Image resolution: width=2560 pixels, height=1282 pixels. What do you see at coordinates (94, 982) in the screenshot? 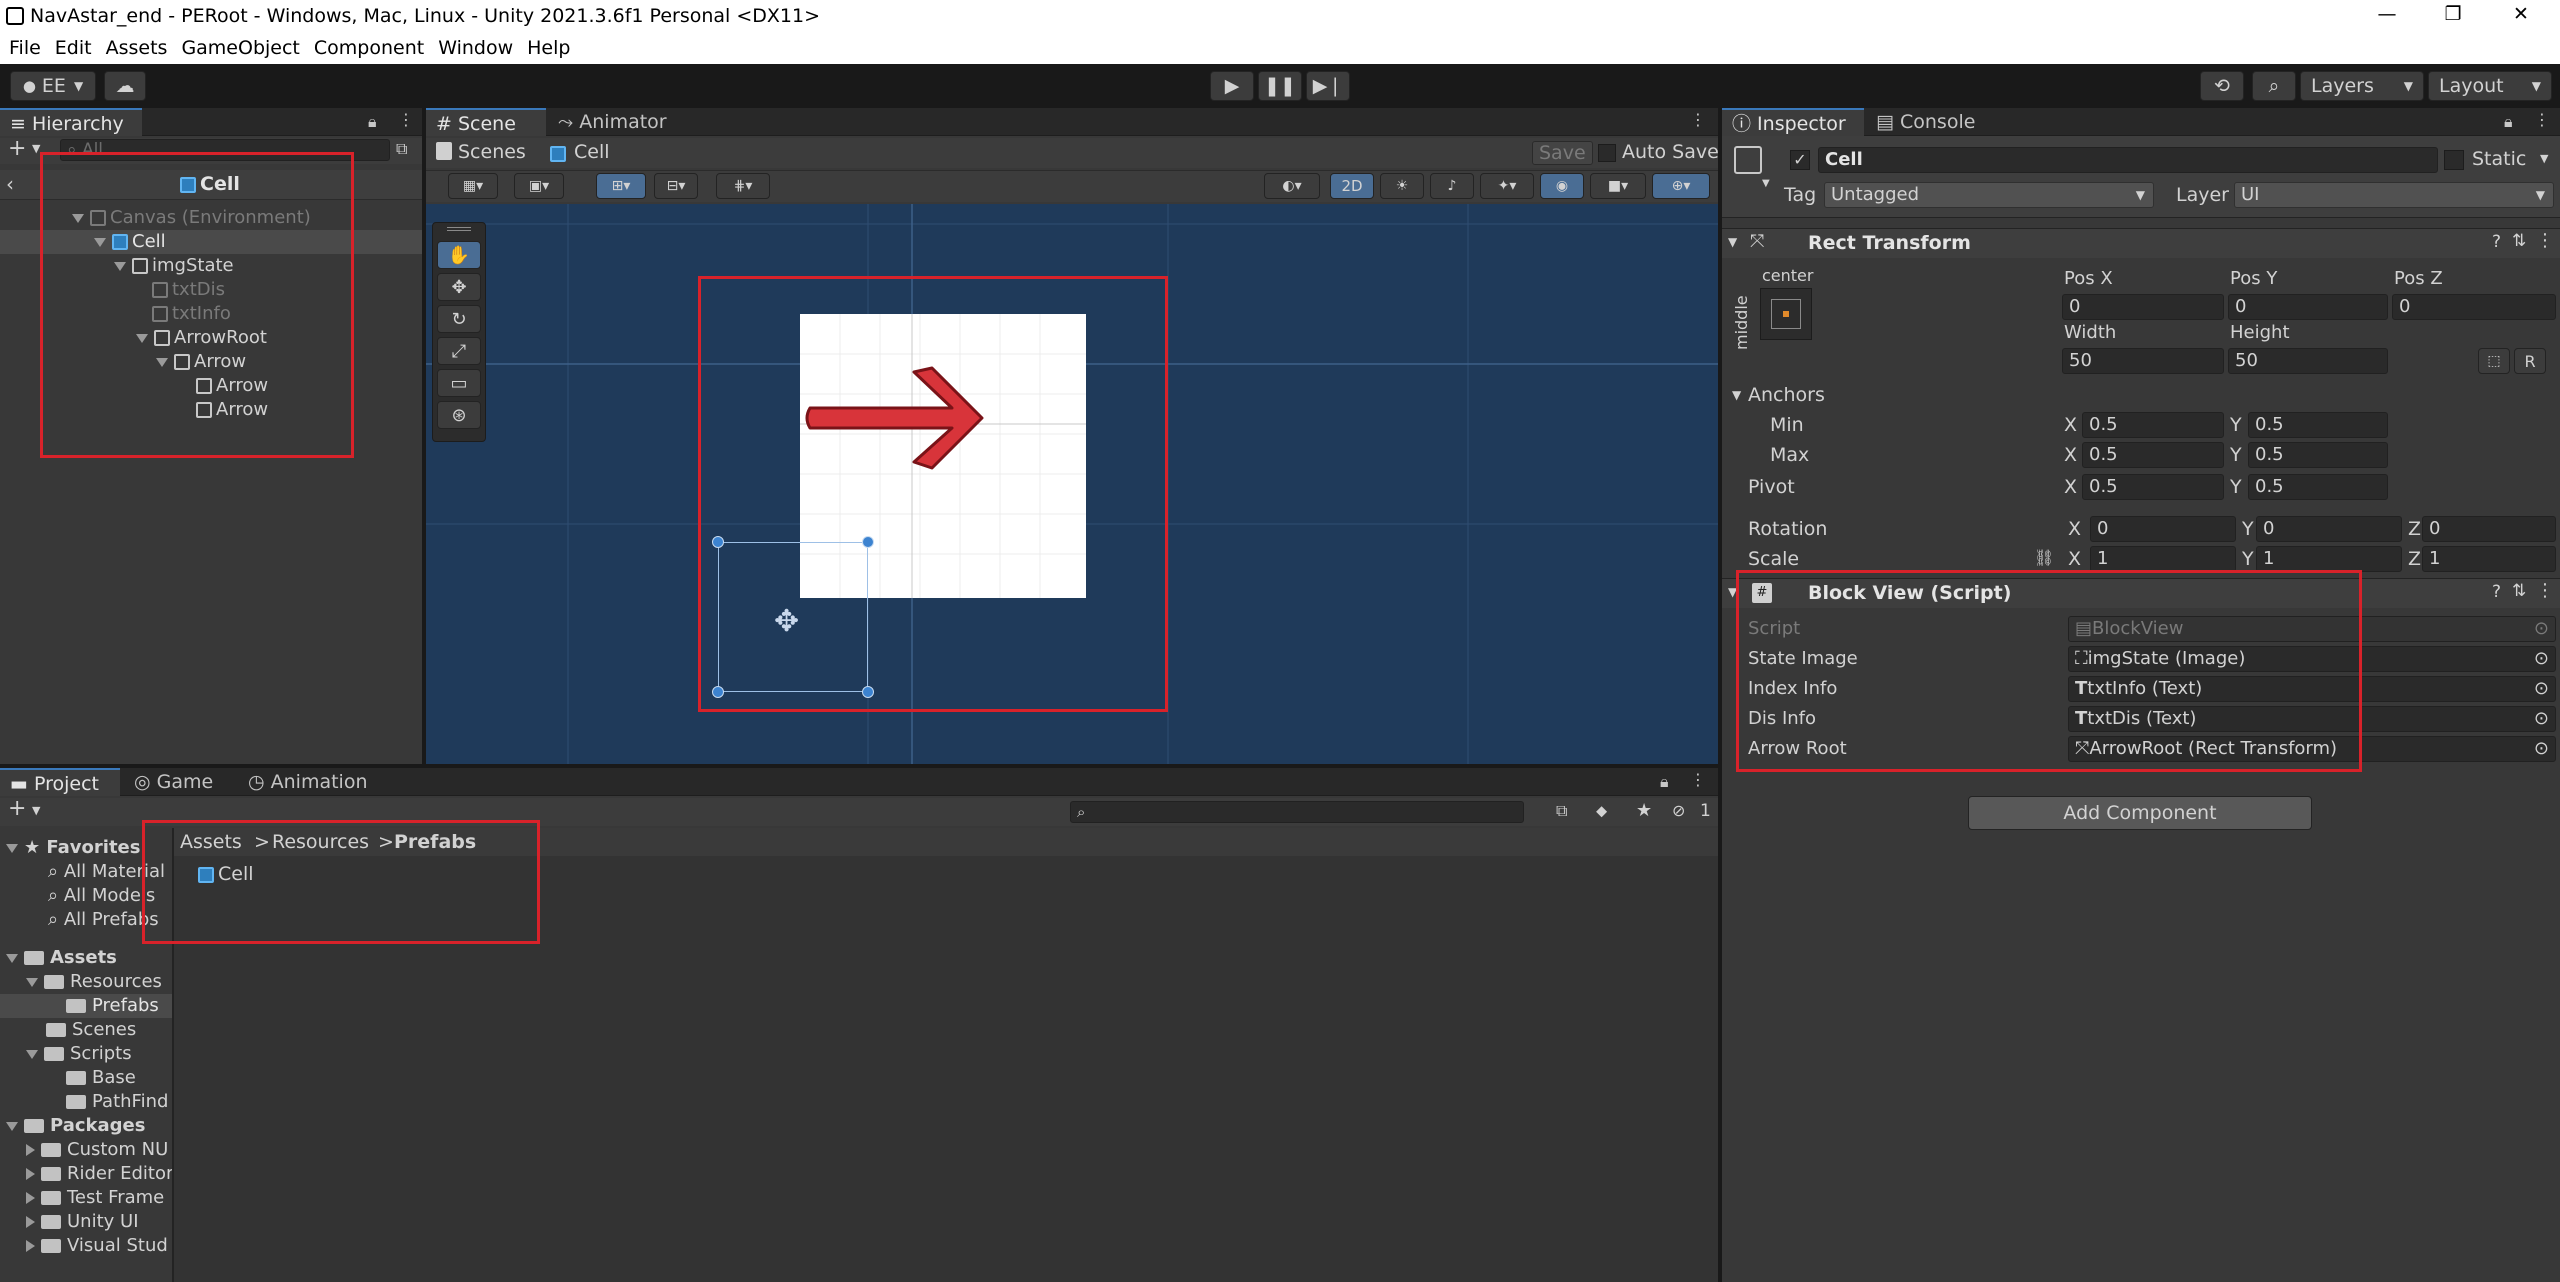
I see `folder-item-resources: Resources` at bounding box center [94, 982].